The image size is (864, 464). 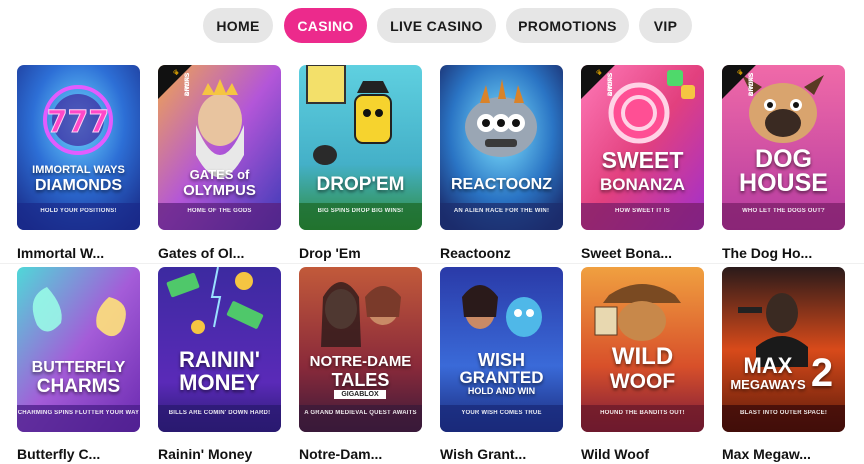 I want to click on game-tile-drop-em: DROP'EM BIG SPINS DROP BIG WINS!, so click(x=360, y=147).